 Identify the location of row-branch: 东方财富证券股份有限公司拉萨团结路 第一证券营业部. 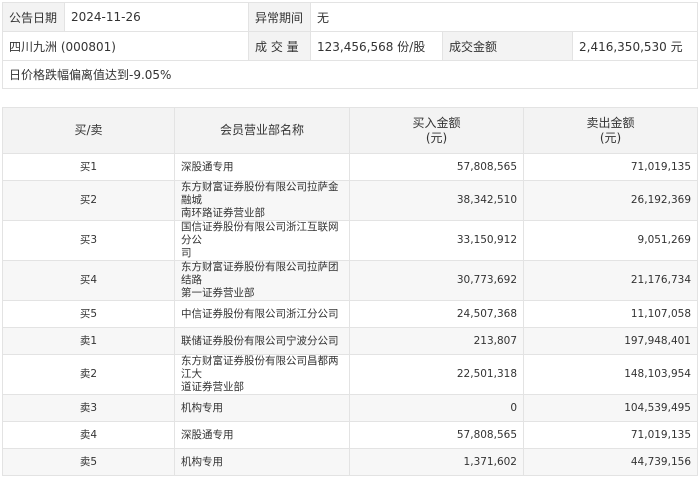
(262, 280).